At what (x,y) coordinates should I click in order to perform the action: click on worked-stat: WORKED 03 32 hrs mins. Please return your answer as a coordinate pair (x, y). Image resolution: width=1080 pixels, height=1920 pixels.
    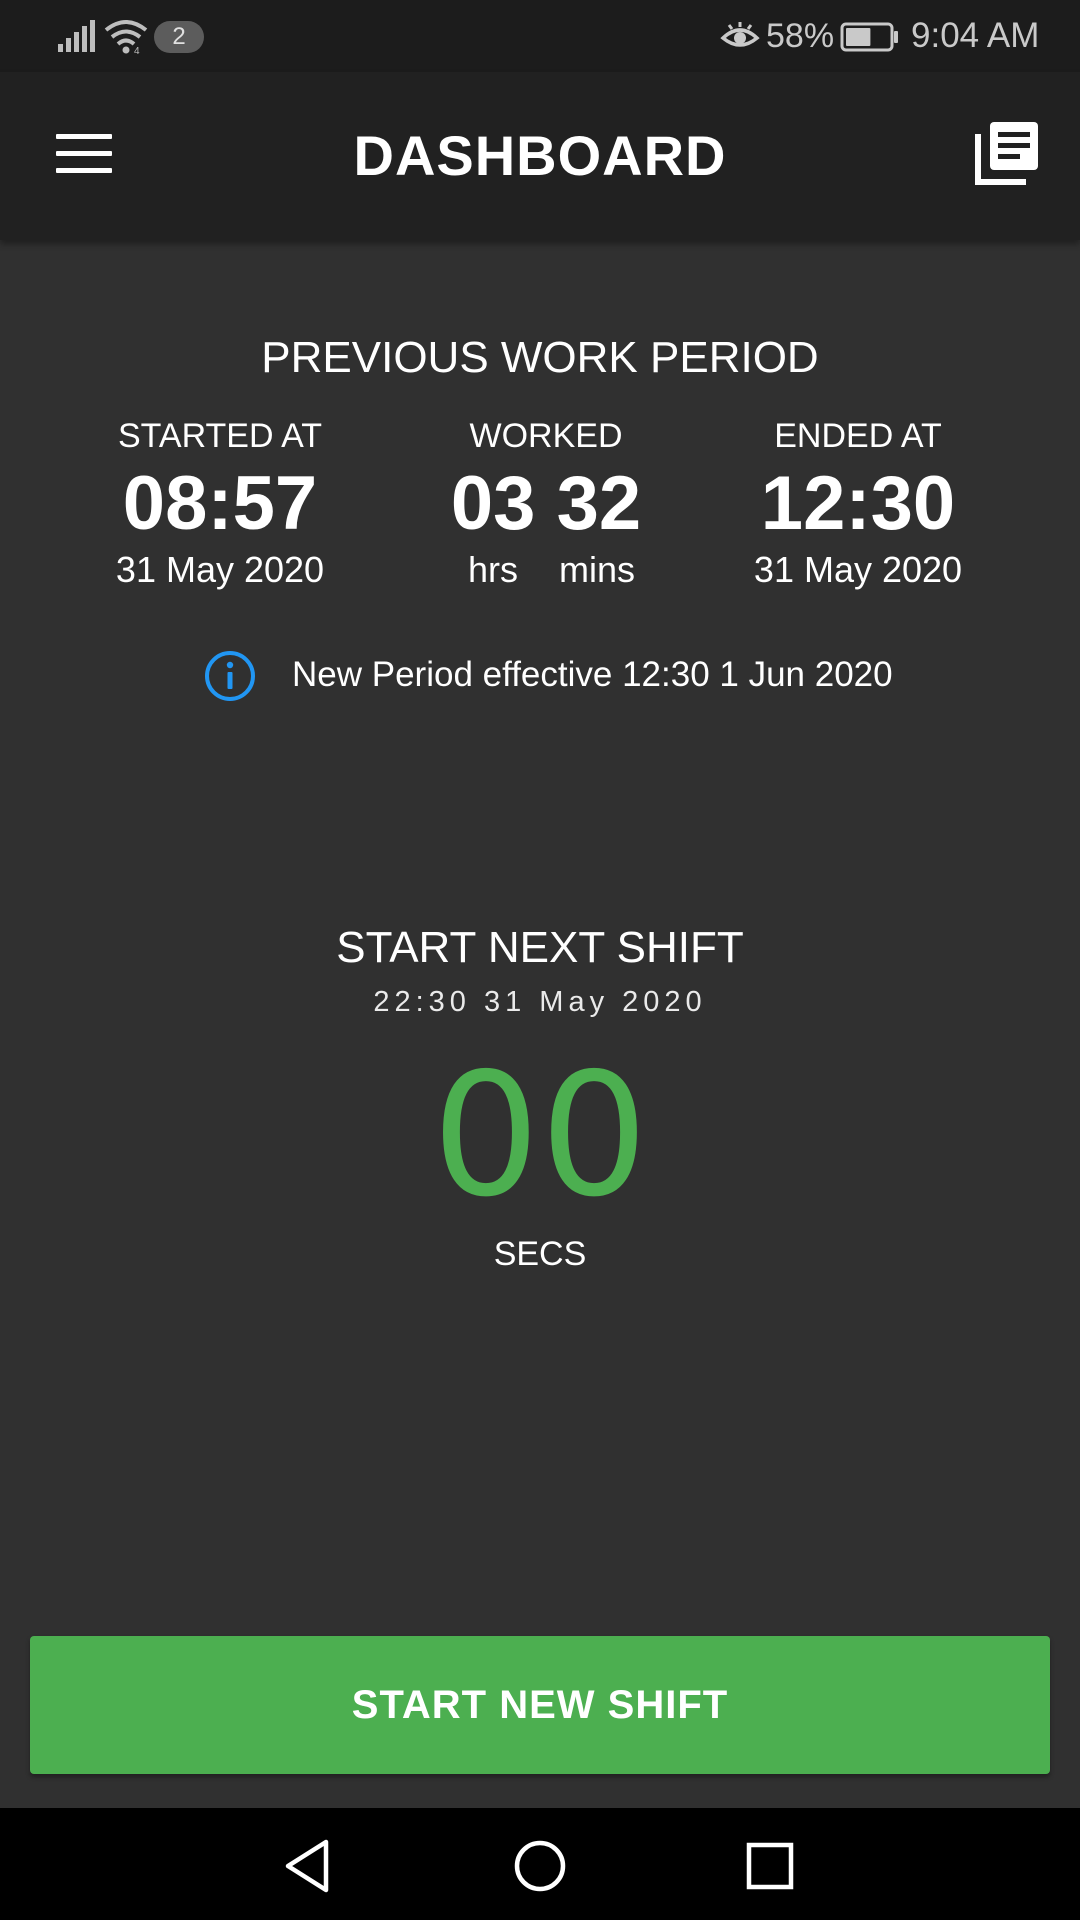
    Looking at the image, I should click on (546, 503).